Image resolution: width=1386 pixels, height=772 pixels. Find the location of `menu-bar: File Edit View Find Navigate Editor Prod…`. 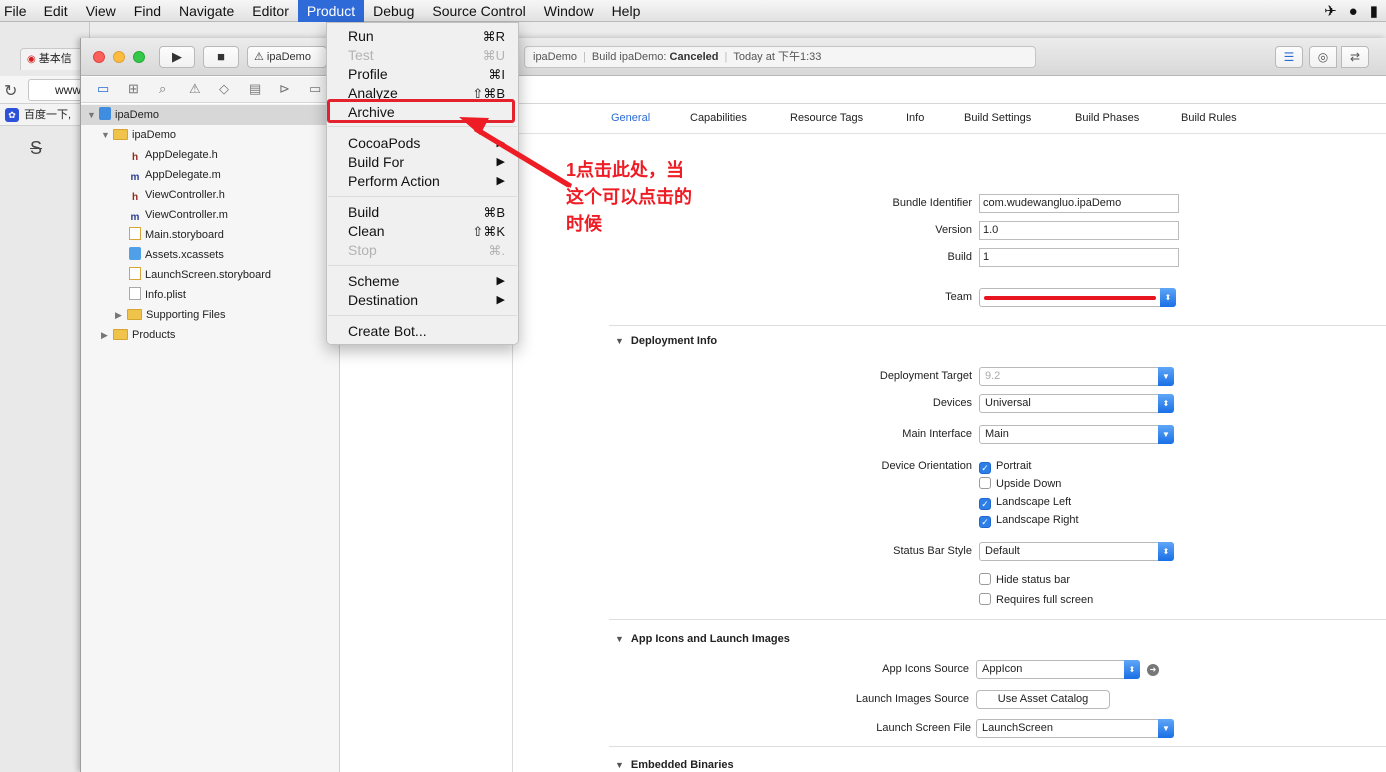

menu-bar: File Edit View Find Navigate Editor Prod… is located at coordinates (693, 11).